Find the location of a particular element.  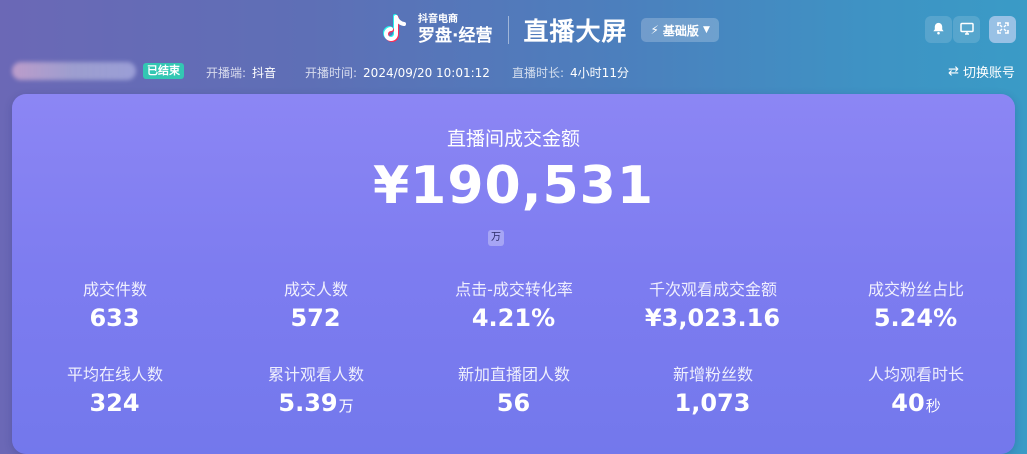

platform-info: 开播端: 抖音 is located at coordinates (241, 72).